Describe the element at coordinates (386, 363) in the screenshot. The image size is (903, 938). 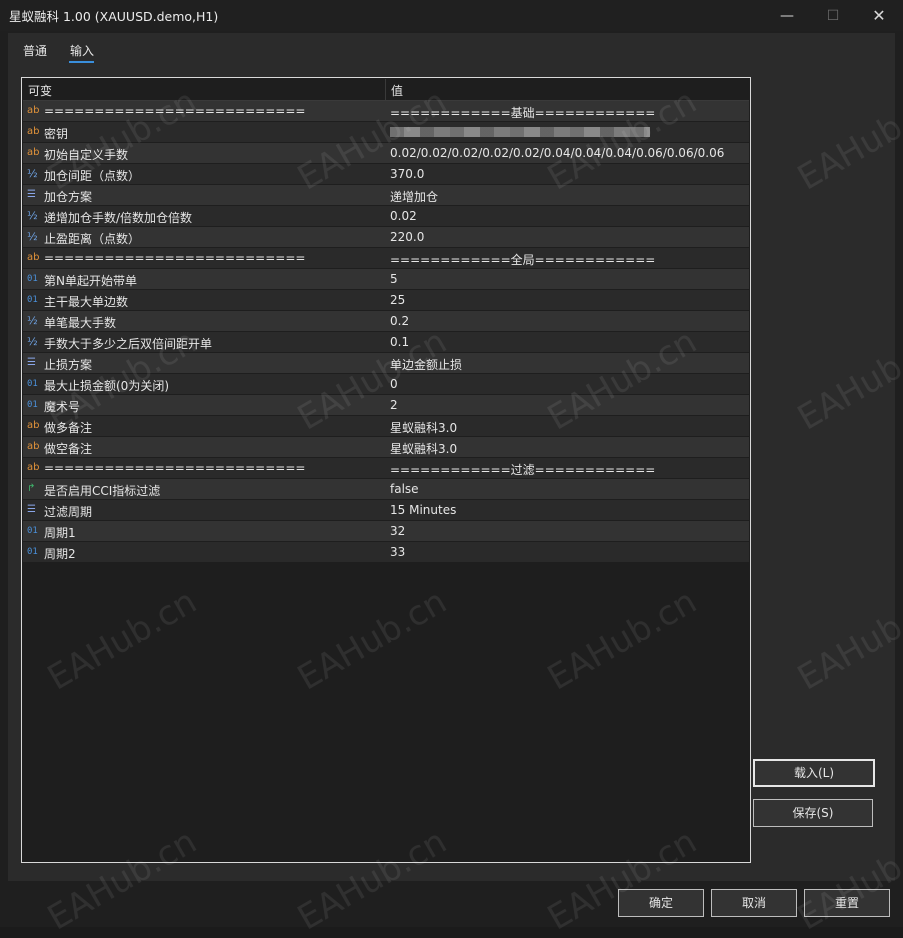
I see `grid-row: ☰ 止损方案 单边金额止损` at that location.